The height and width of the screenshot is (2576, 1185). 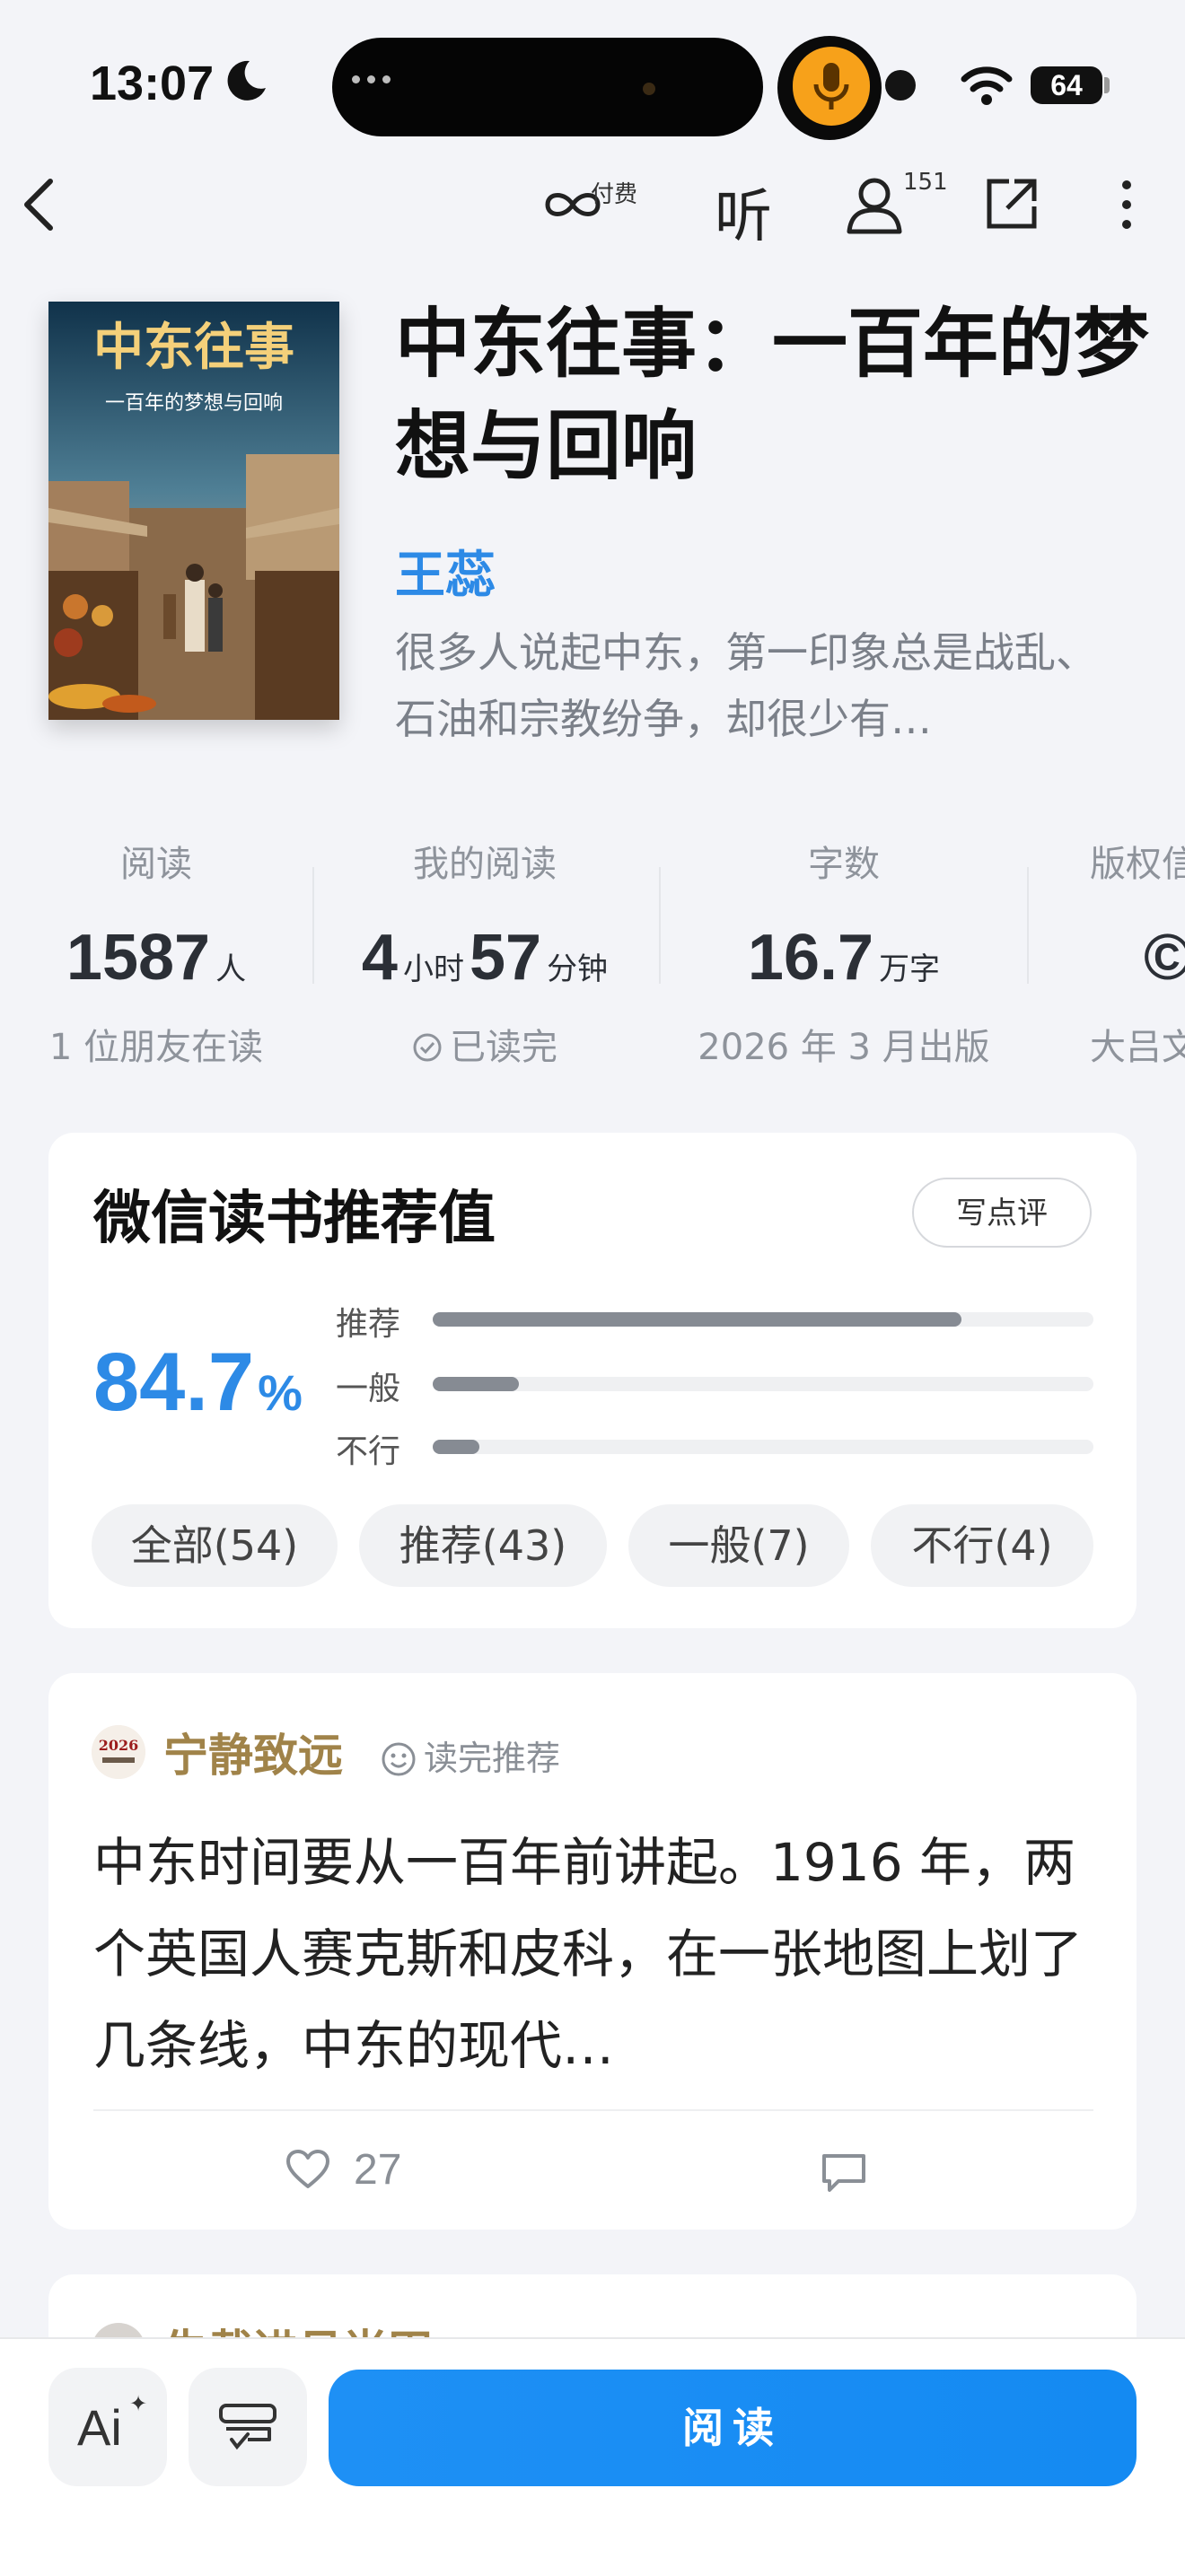 I want to click on shelf-icon, so click(x=247, y=2427).